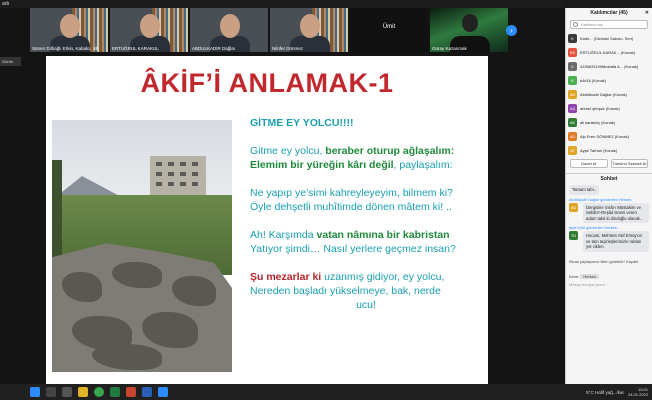 The image size is (652, 400). I want to click on poem-segment: Elemim bir yüreğin kârı değil, so click(322, 165).